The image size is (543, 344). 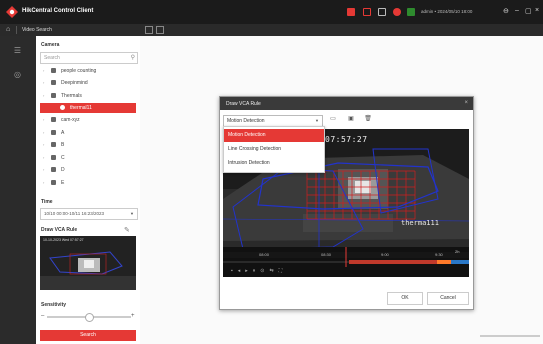 I want to click on dialog-title: Draw VCA Rule, so click(x=243, y=104).